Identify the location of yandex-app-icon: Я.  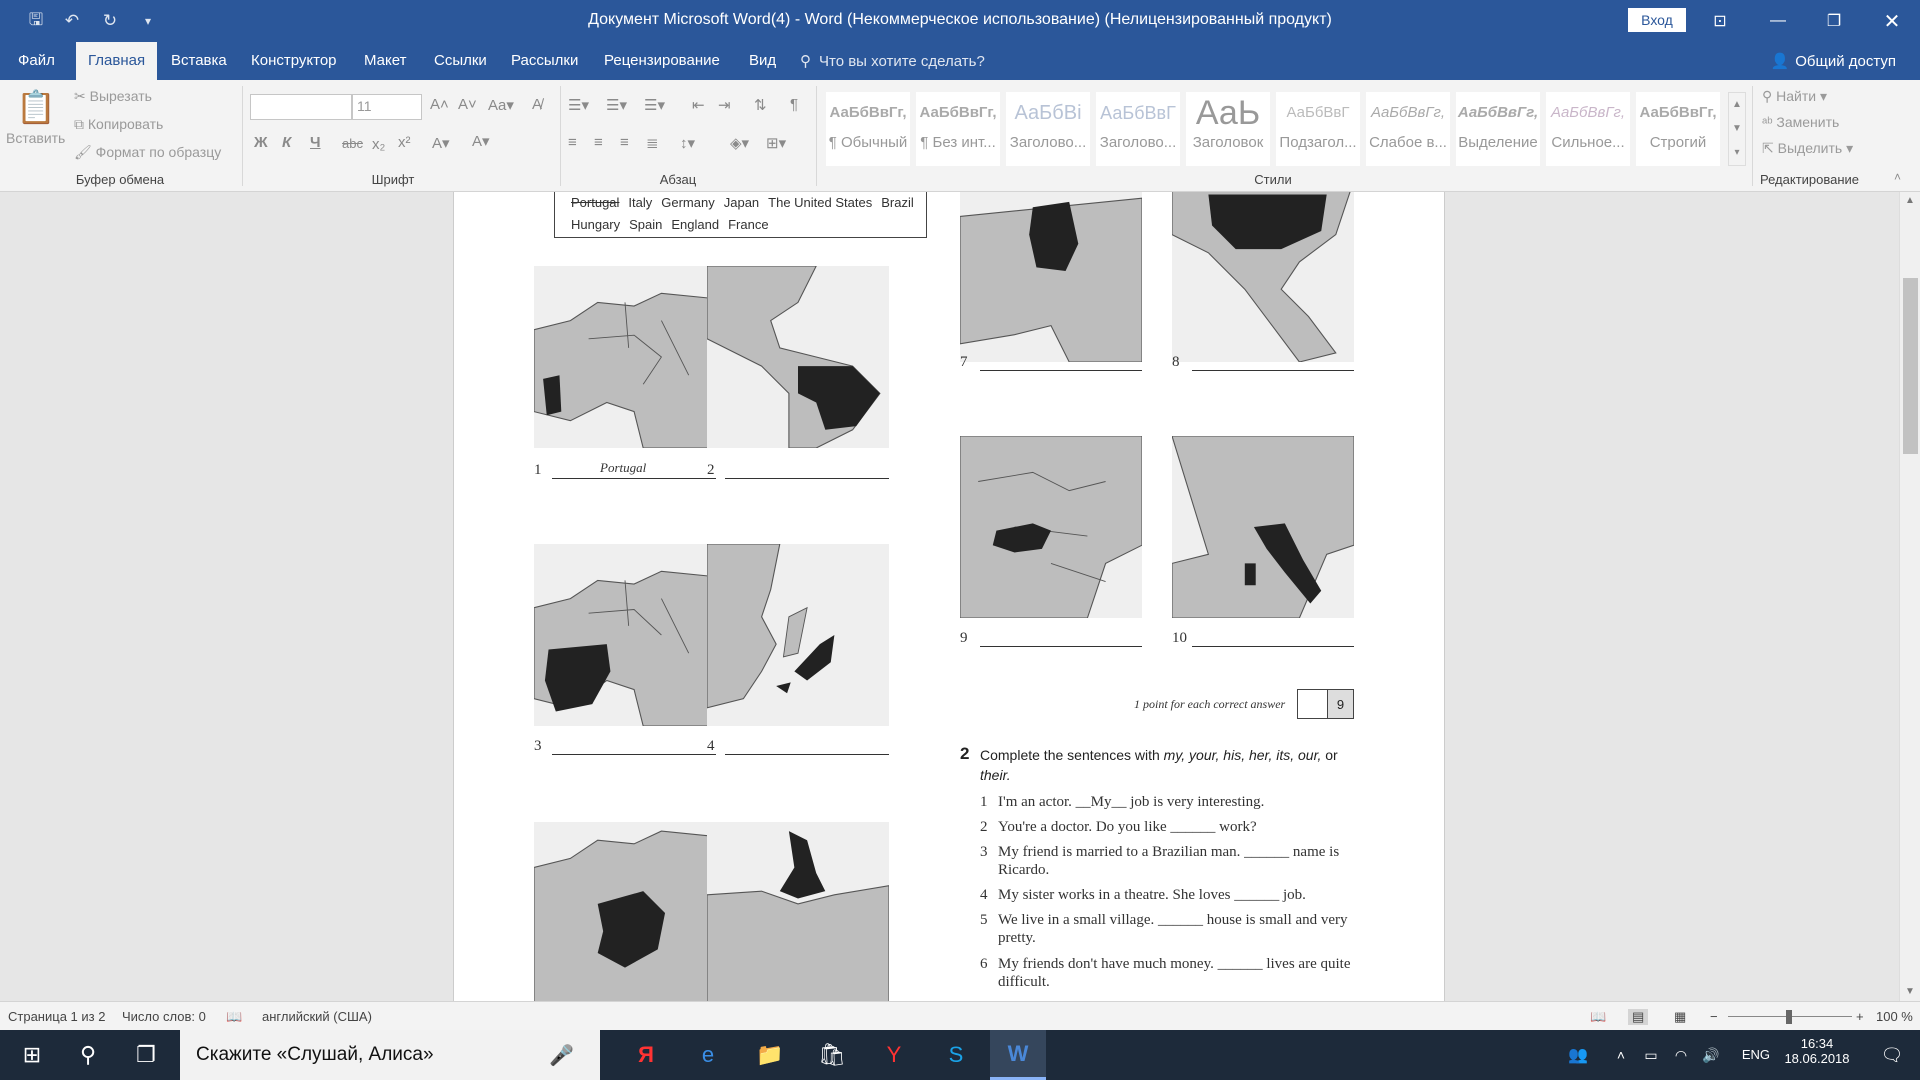
(646, 1055).